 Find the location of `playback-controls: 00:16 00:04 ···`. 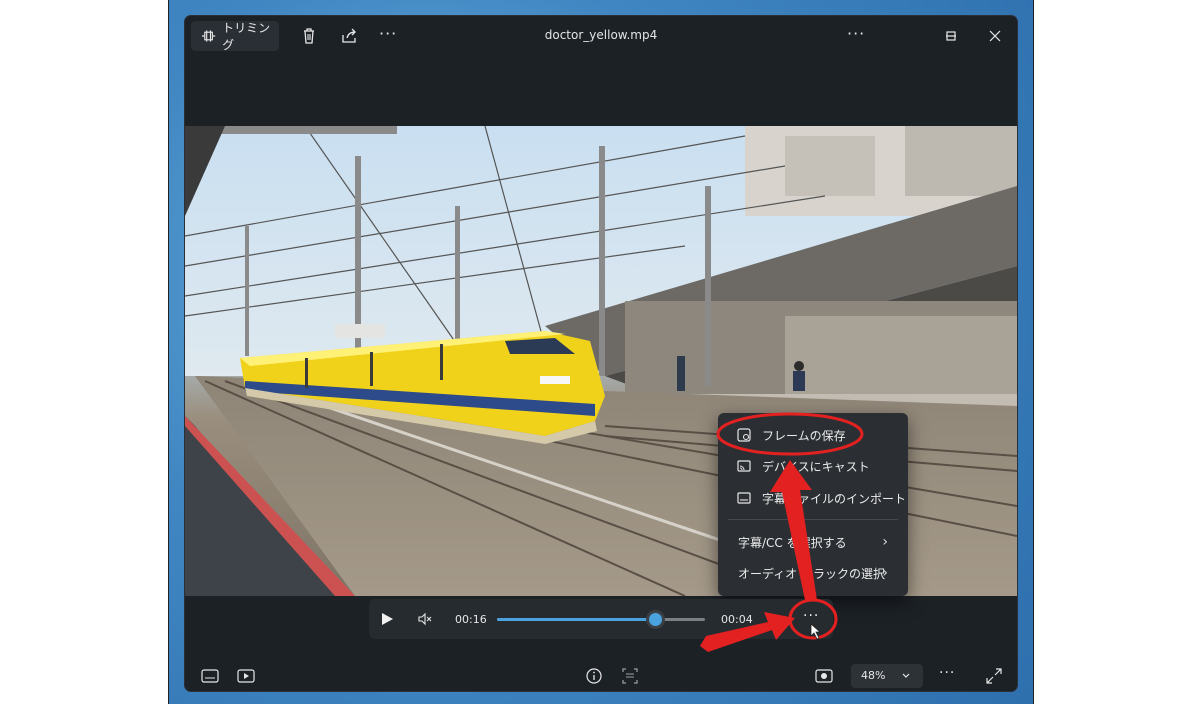

playback-controls: 00:16 00:04 ··· is located at coordinates (601, 619).